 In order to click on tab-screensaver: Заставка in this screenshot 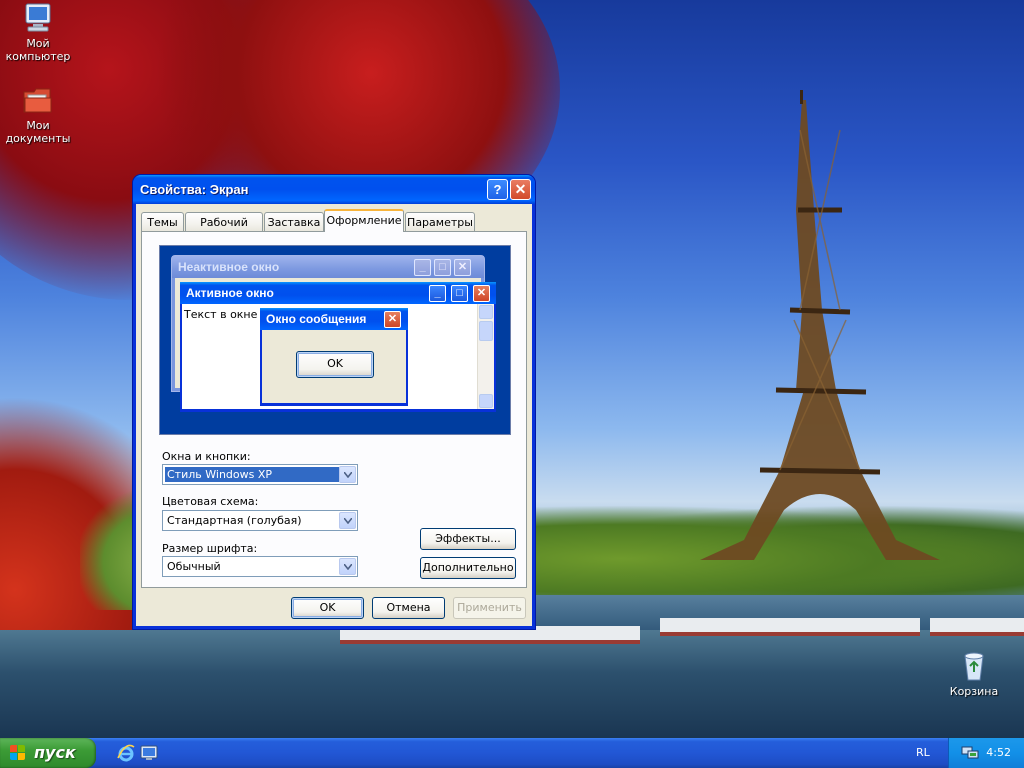, I will do `click(294, 221)`.